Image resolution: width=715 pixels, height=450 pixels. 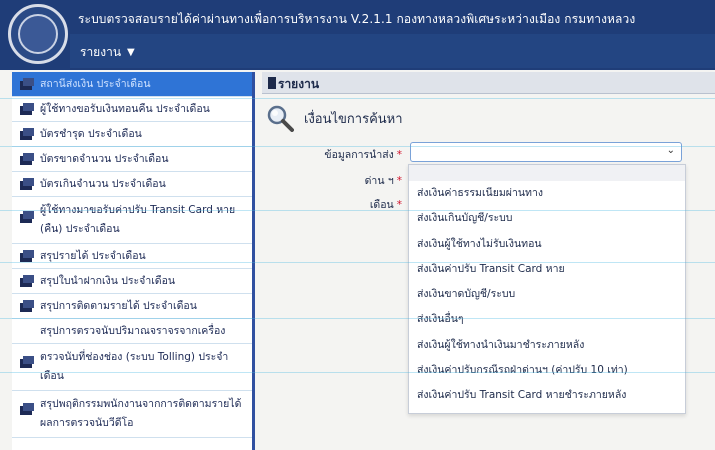 What do you see at coordinates (488, 83) in the screenshot?
I see `section-header: รายงาน` at bounding box center [488, 83].